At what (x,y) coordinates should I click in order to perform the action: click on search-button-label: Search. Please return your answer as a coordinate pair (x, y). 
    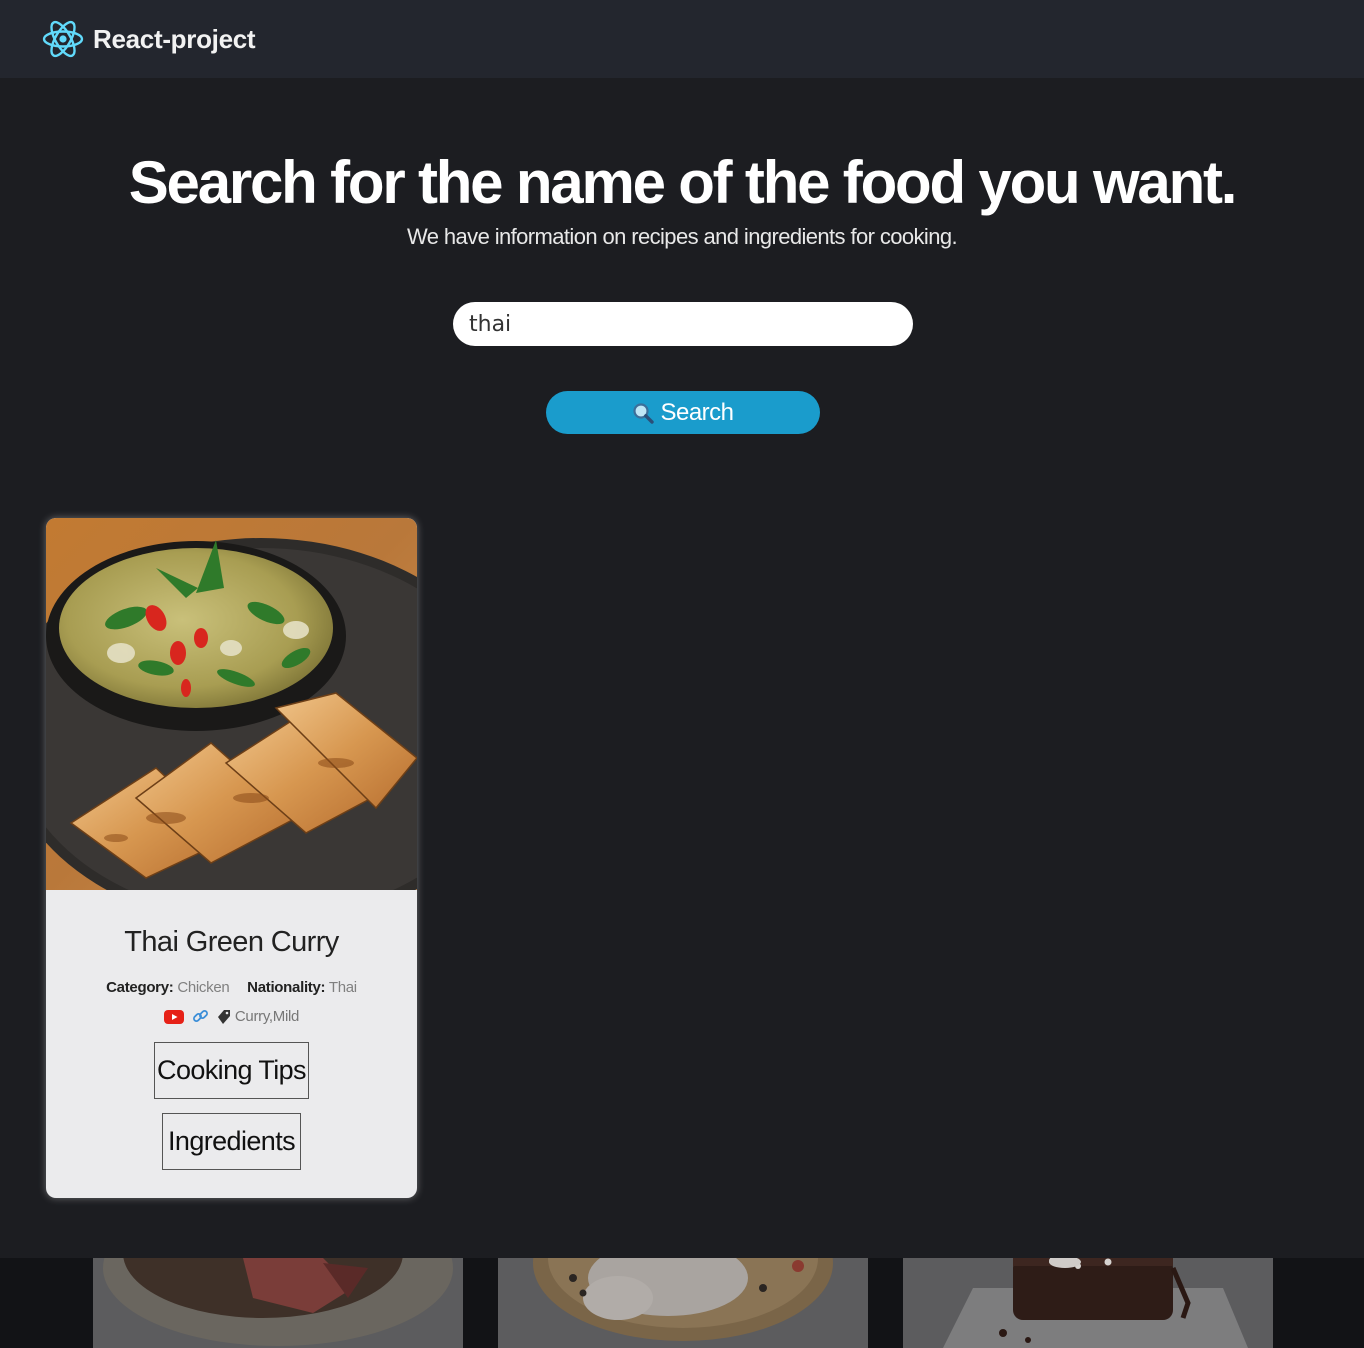
    Looking at the image, I should click on (697, 412).